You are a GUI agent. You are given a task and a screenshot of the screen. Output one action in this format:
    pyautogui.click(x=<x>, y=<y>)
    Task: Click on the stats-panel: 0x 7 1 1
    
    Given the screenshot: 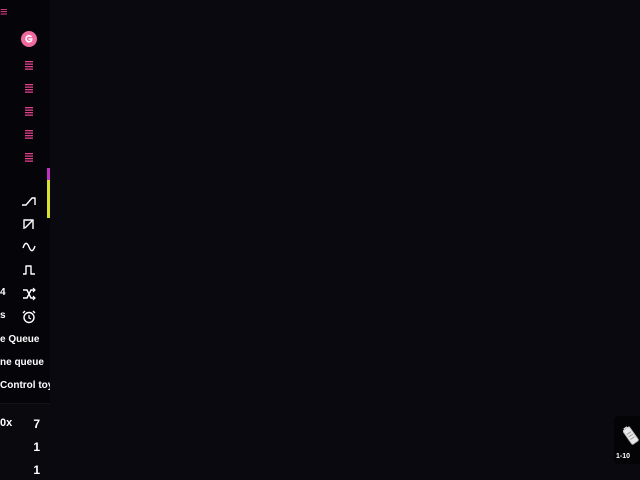 What is the action you would take?
    pyautogui.click(x=25, y=441)
    